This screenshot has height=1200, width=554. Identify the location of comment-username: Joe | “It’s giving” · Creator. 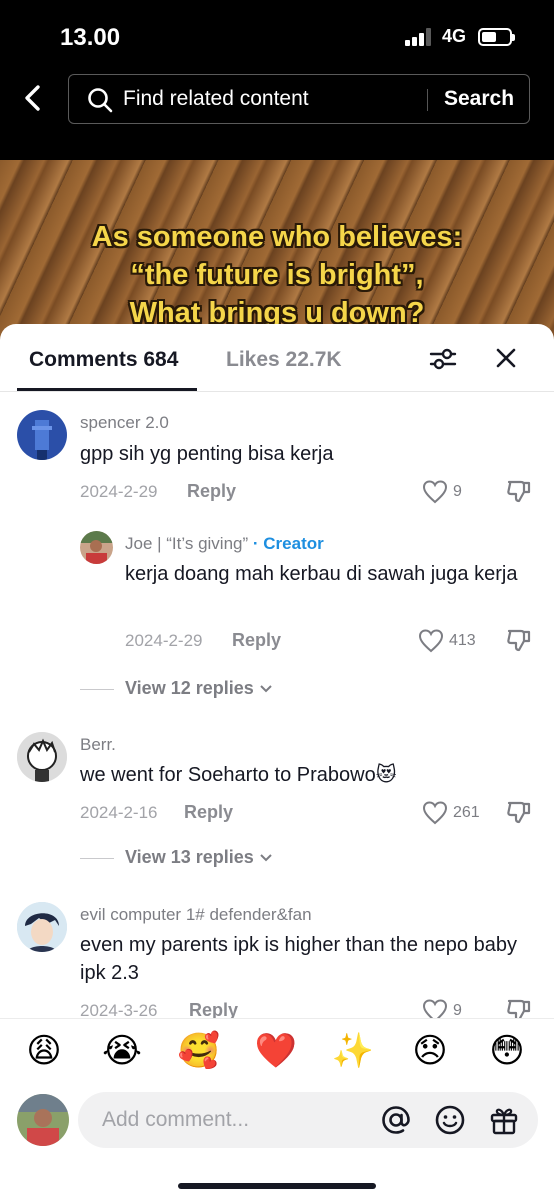
(224, 544).